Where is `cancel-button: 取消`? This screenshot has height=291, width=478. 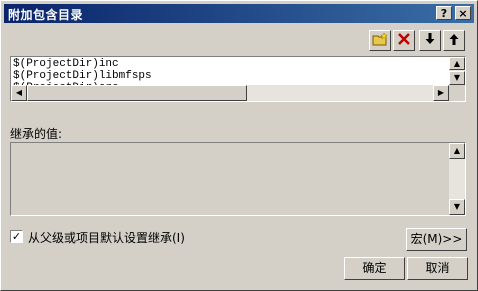
cancel-button: 取消 is located at coordinates (437, 268).